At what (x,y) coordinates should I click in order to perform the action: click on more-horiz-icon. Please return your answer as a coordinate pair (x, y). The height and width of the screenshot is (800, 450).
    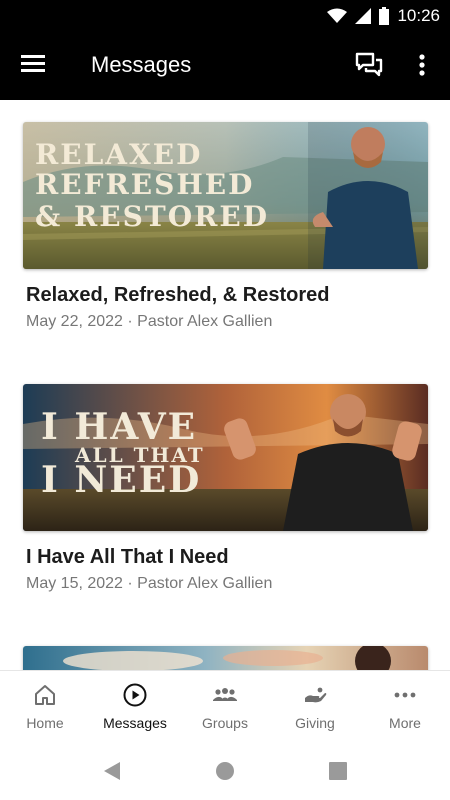
    Looking at the image, I should click on (405, 695).